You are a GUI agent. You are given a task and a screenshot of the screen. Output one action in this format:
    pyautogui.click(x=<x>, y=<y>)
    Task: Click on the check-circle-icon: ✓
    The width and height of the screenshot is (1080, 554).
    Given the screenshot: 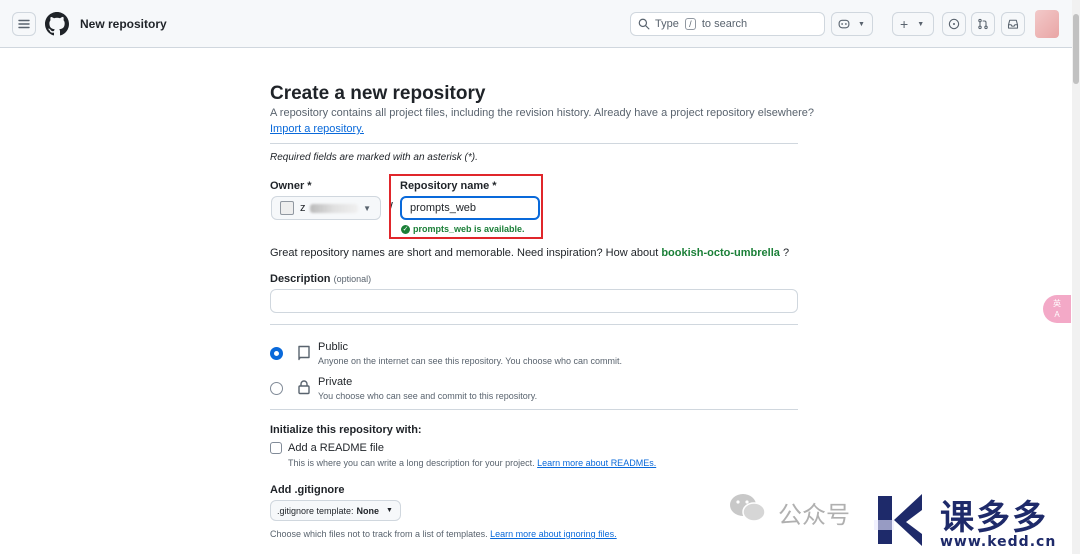 What is the action you would take?
    pyautogui.click(x=405, y=229)
    